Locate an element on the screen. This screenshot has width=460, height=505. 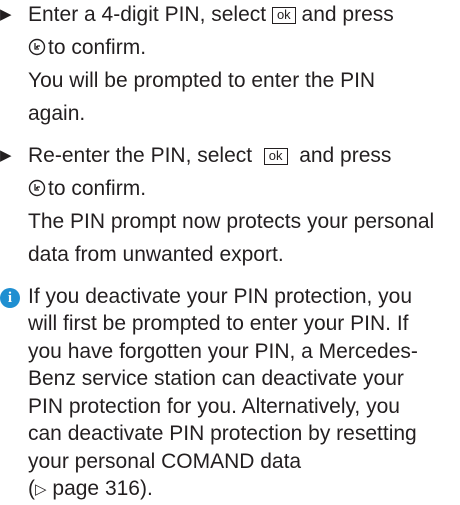
step-2-result-2: data from unwanted export. is located at coordinates (156, 254).